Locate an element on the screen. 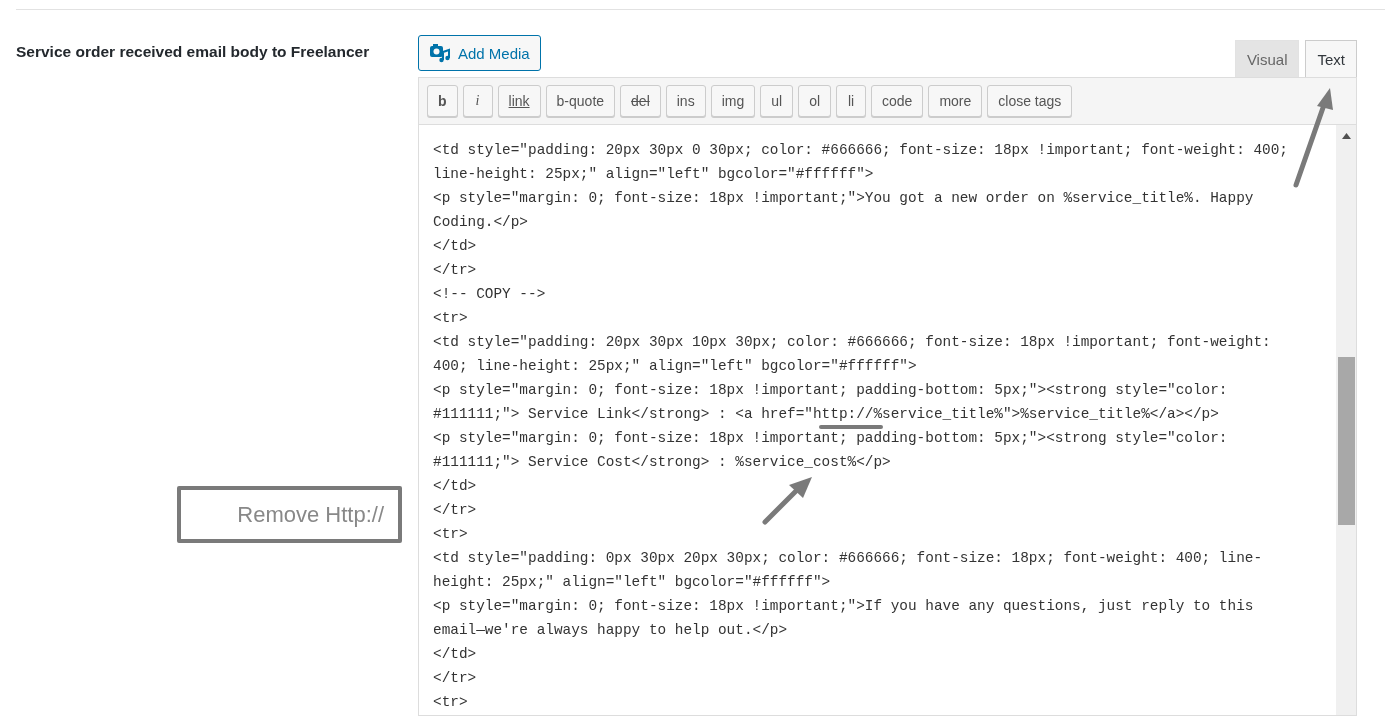  toolbar-button: close tags is located at coordinates (1030, 101).